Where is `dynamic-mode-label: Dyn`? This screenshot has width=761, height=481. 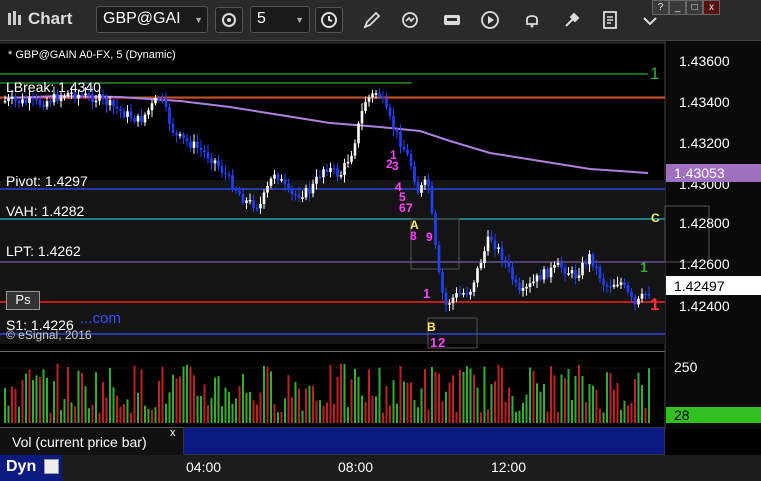 dynamic-mode-label: Dyn is located at coordinates (21, 466).